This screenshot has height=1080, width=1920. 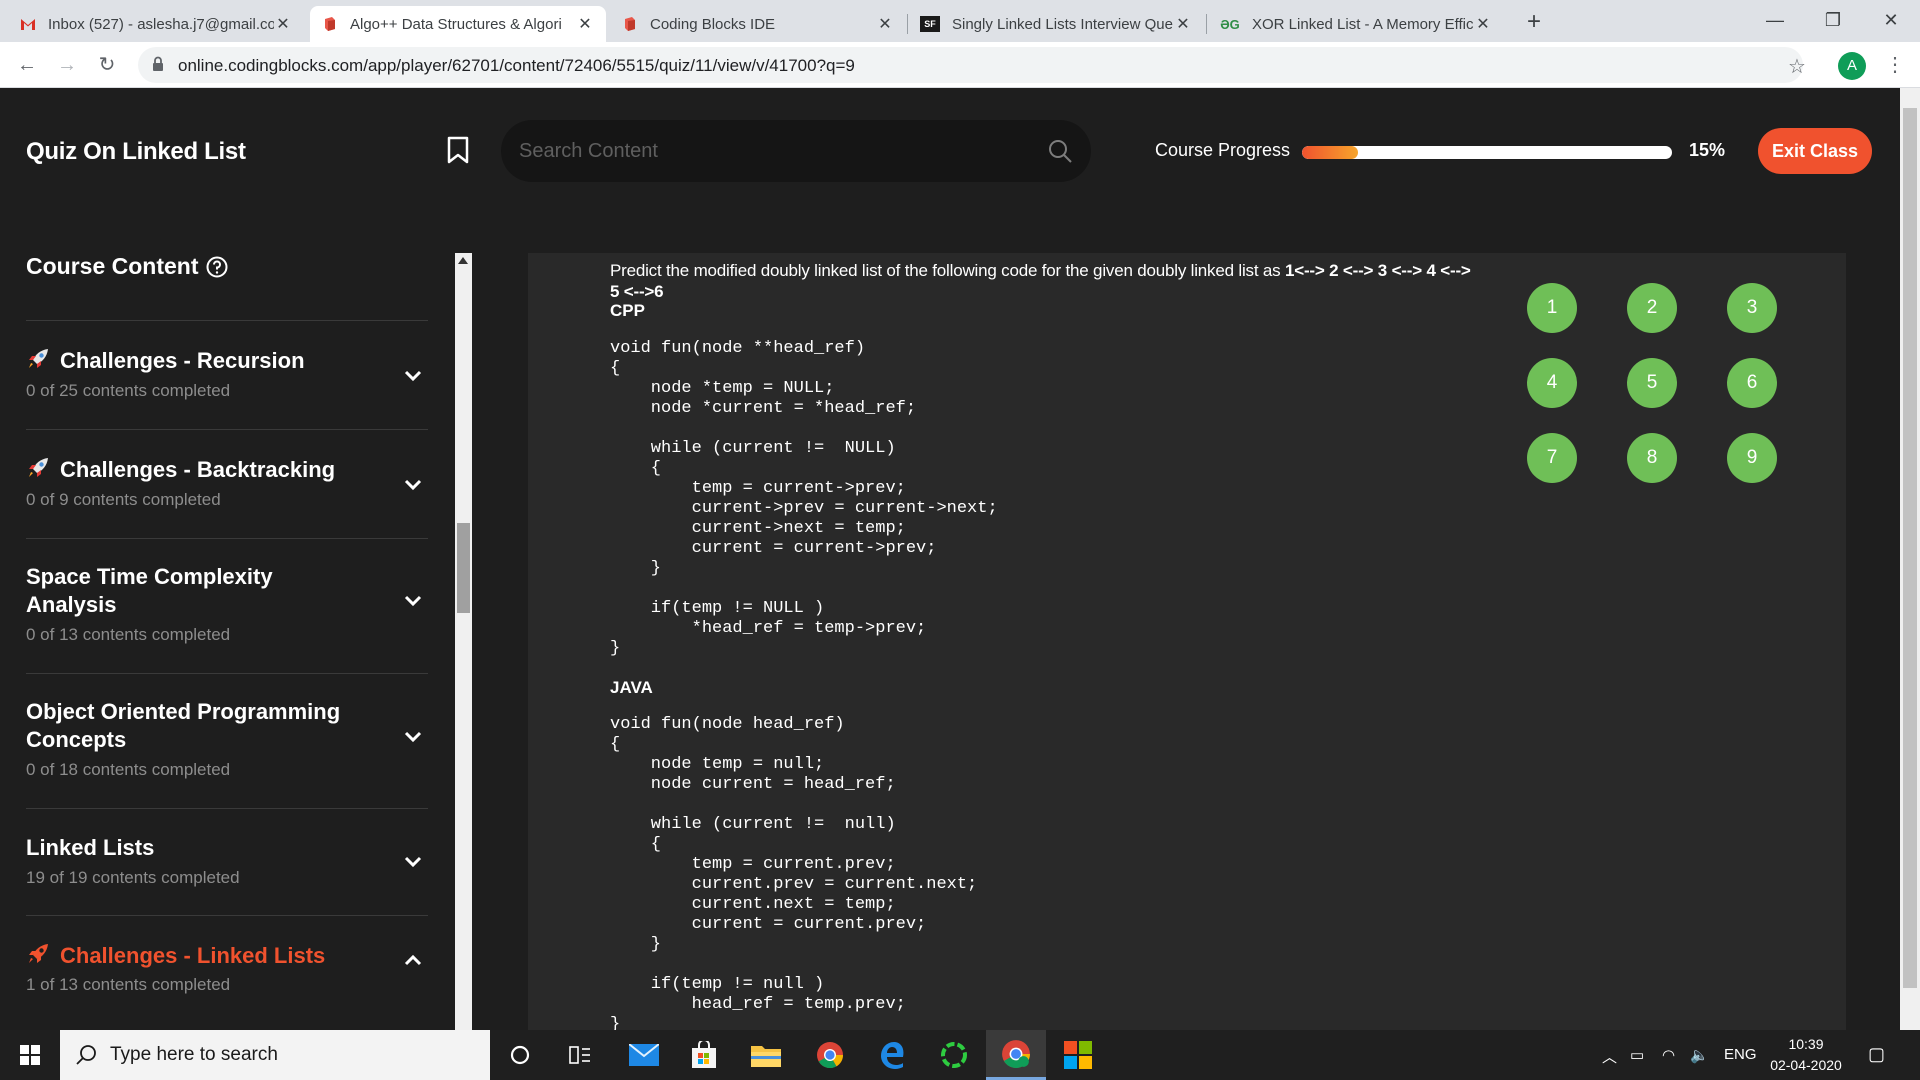 I want to click on edge-icon, so click(x=892, y=1055).